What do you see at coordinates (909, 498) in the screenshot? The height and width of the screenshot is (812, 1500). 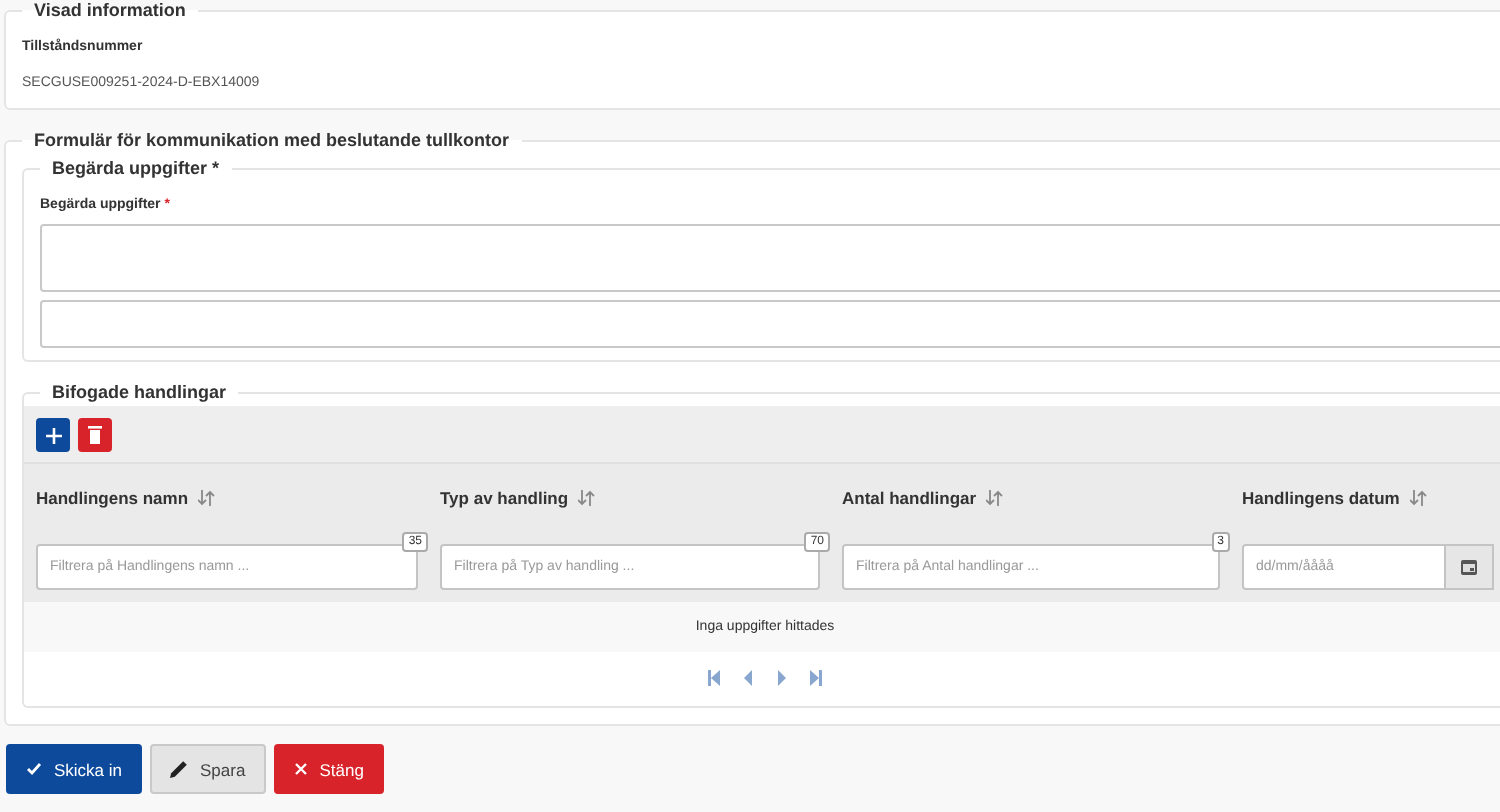 I see `column-header: Antal handlingar` at bounding box center [909, 498].